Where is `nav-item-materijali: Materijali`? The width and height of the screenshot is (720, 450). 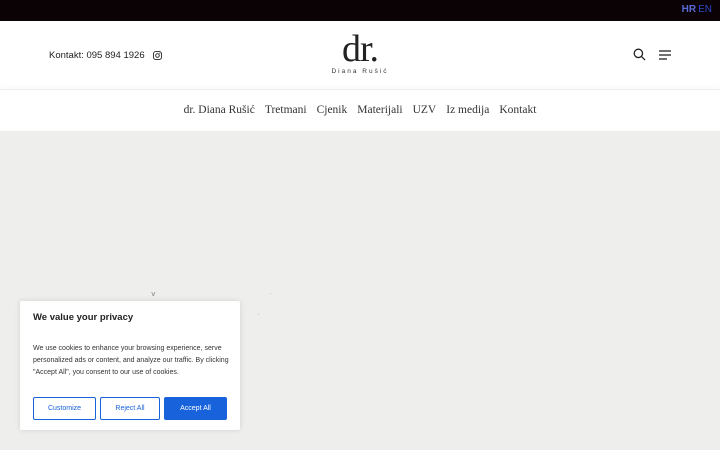
nav-item-materijali: Materijali is located at coordinates (379, 110).